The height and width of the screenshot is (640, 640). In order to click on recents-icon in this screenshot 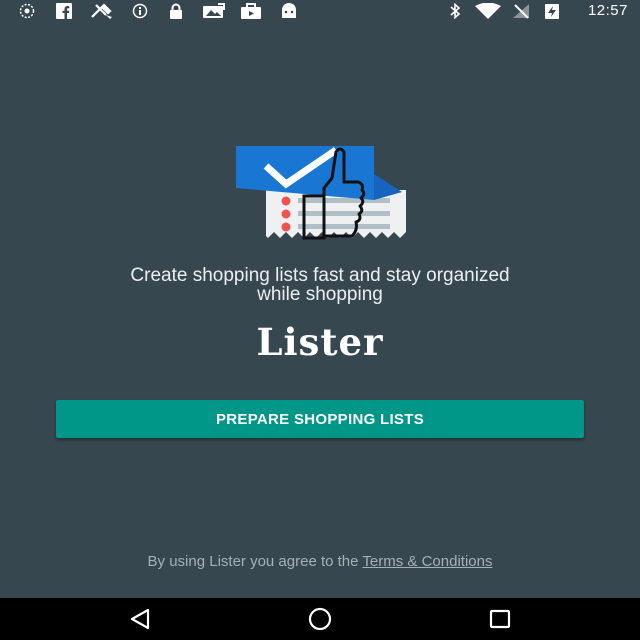, I will do `click(500, 619)`.